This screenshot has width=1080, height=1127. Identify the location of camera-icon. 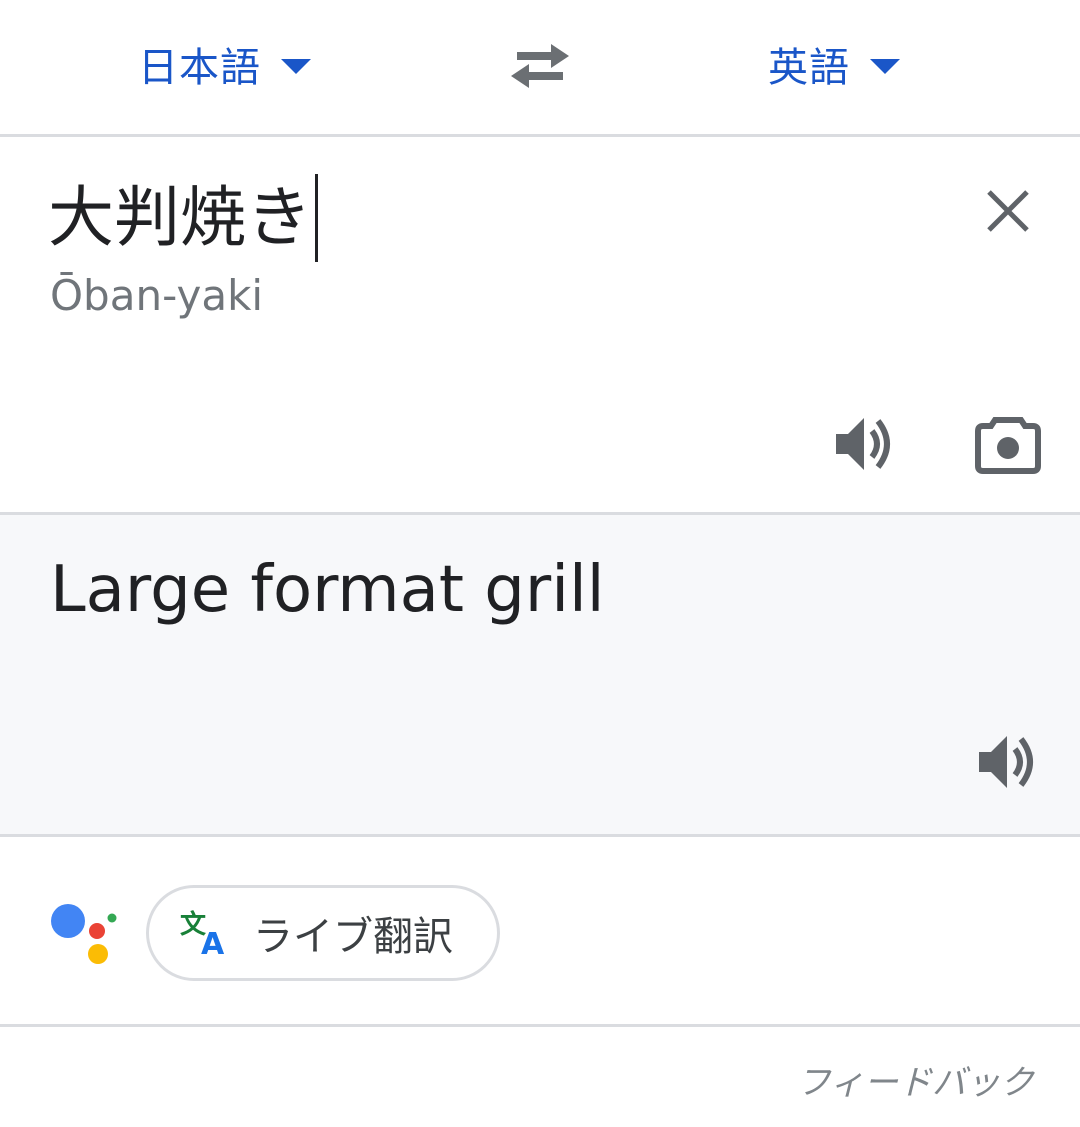
(1008, 445).